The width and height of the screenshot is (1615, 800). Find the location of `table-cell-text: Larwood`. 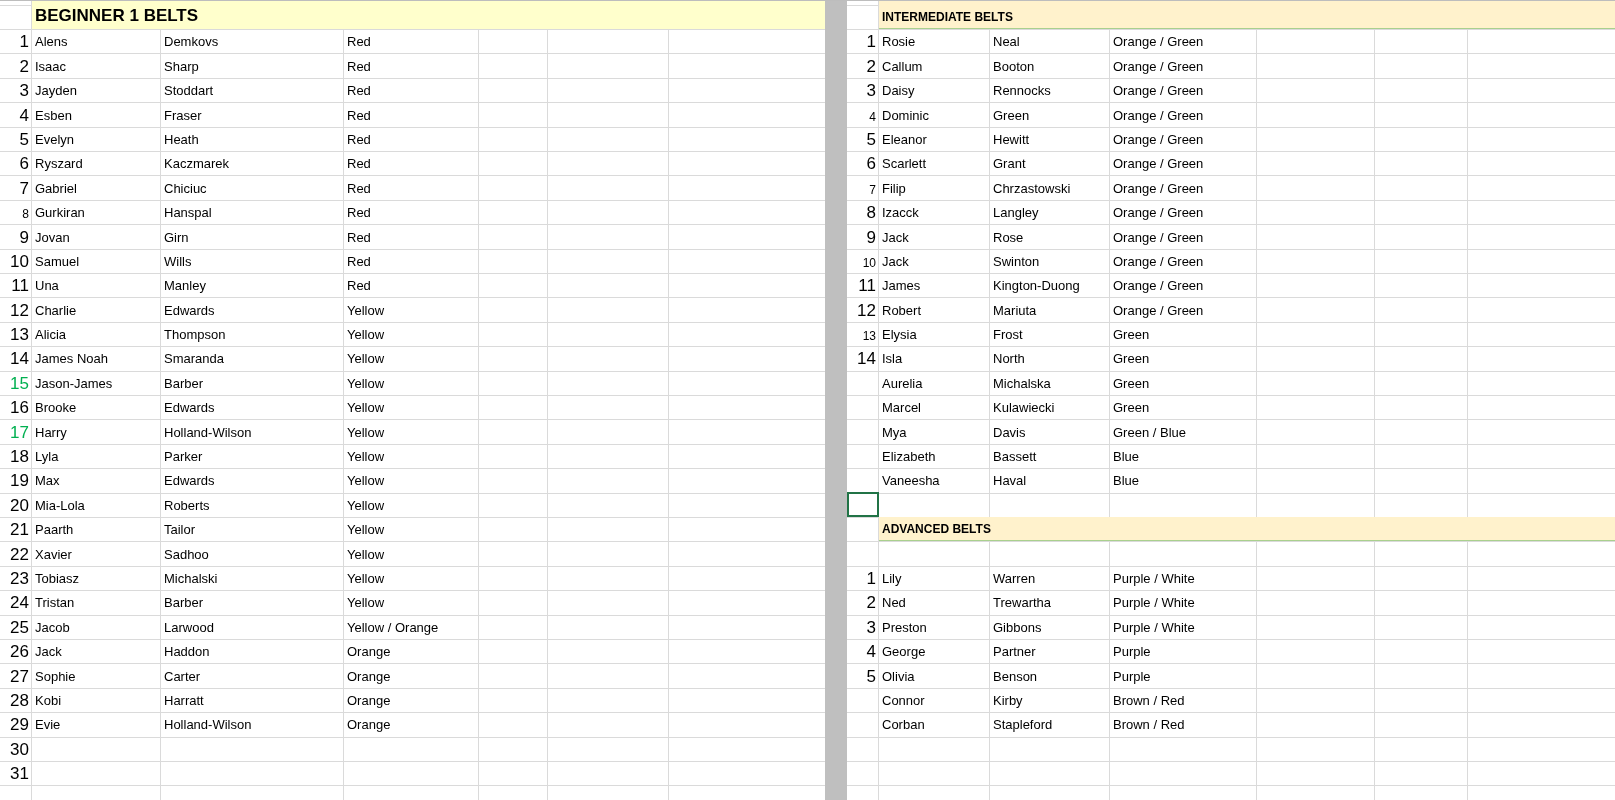

table-cell-text: Larwood is located at coordinates (189, 627).